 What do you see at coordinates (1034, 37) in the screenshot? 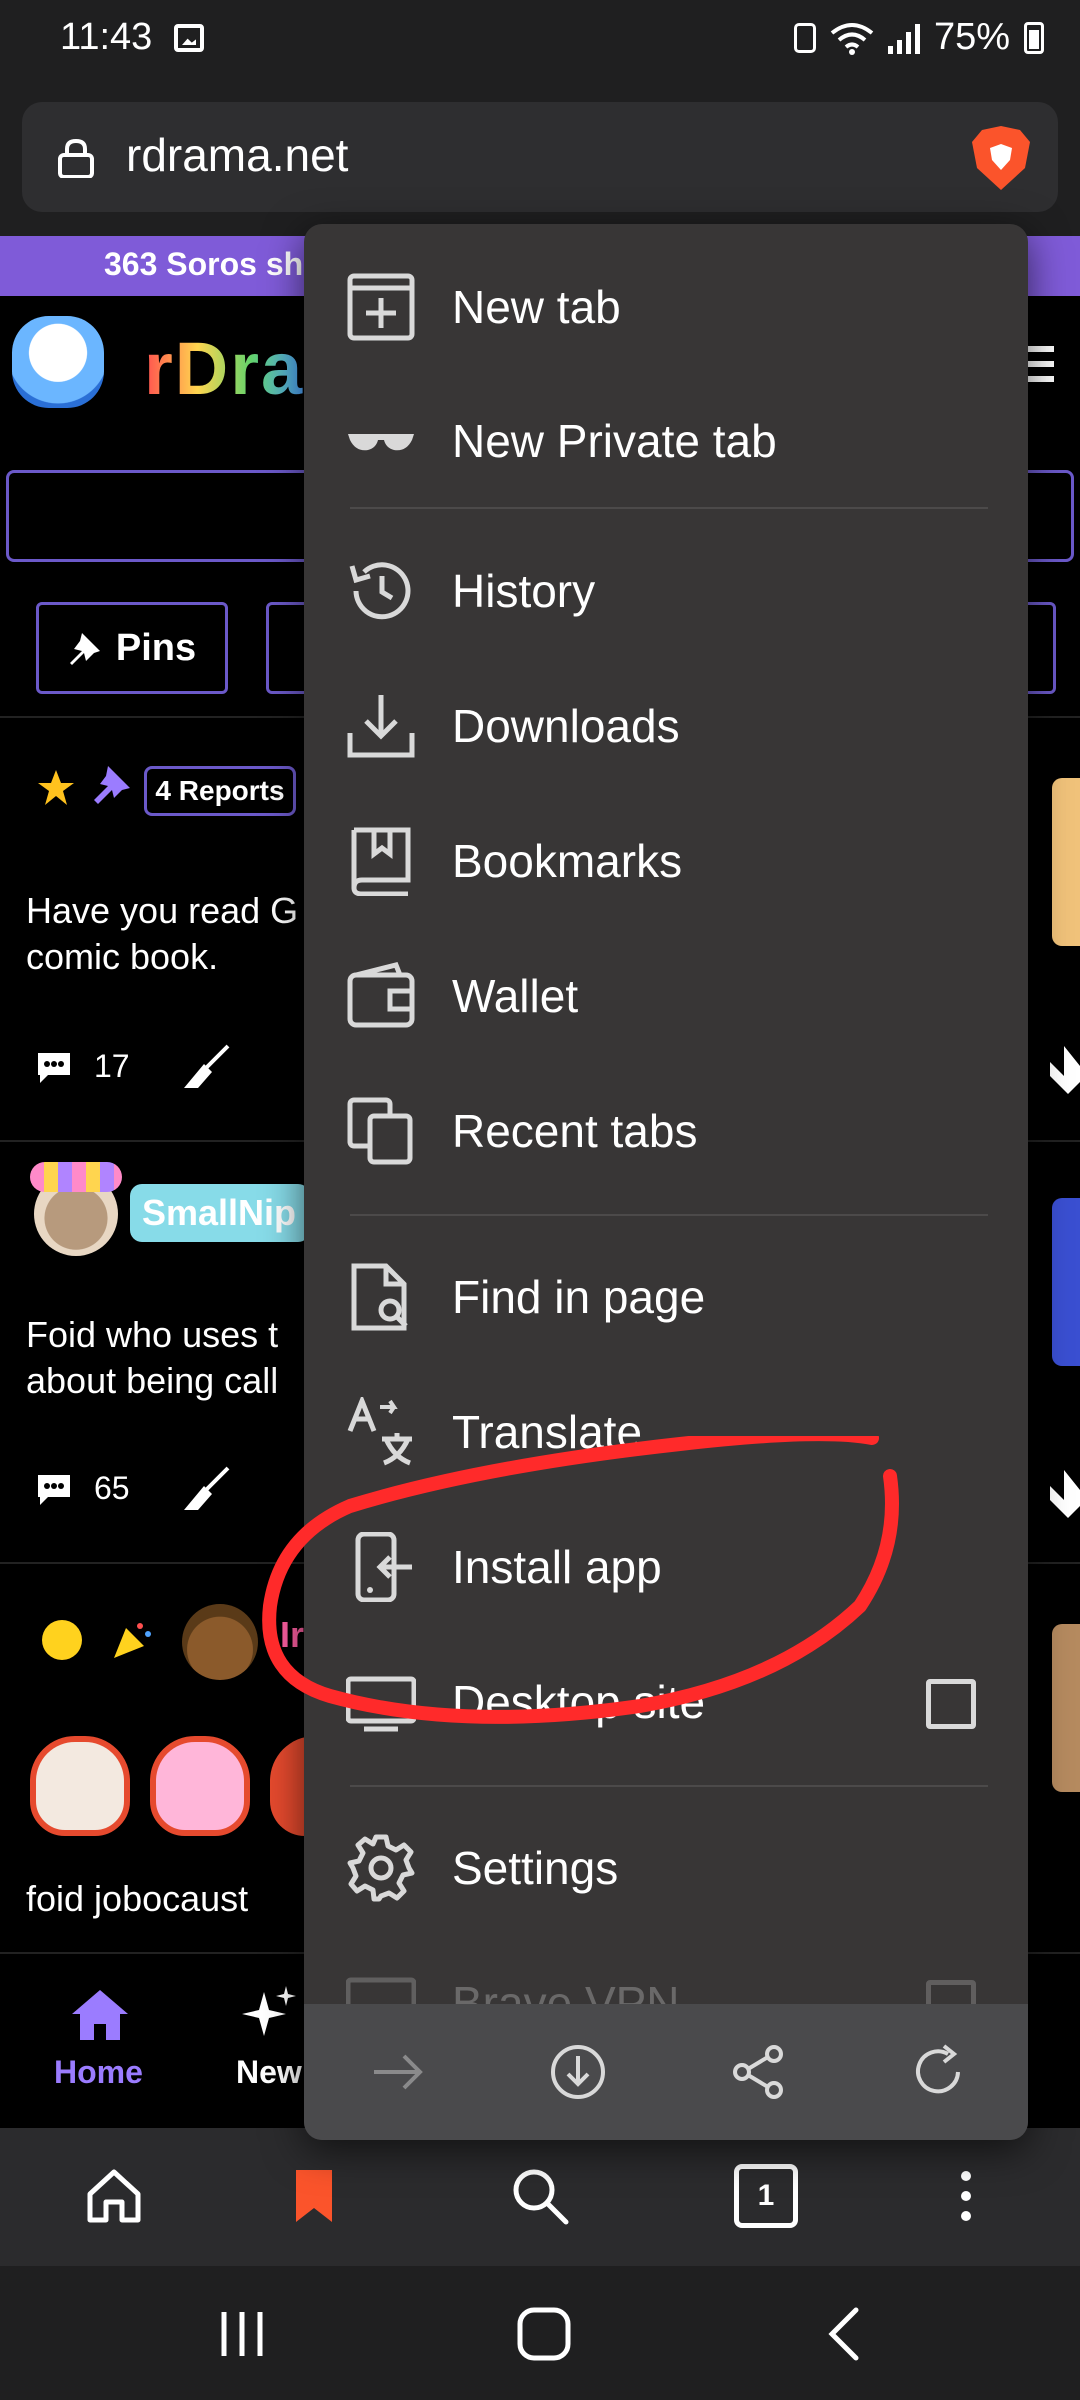
I see `battery-icon` at bounding box center [1034, 37].